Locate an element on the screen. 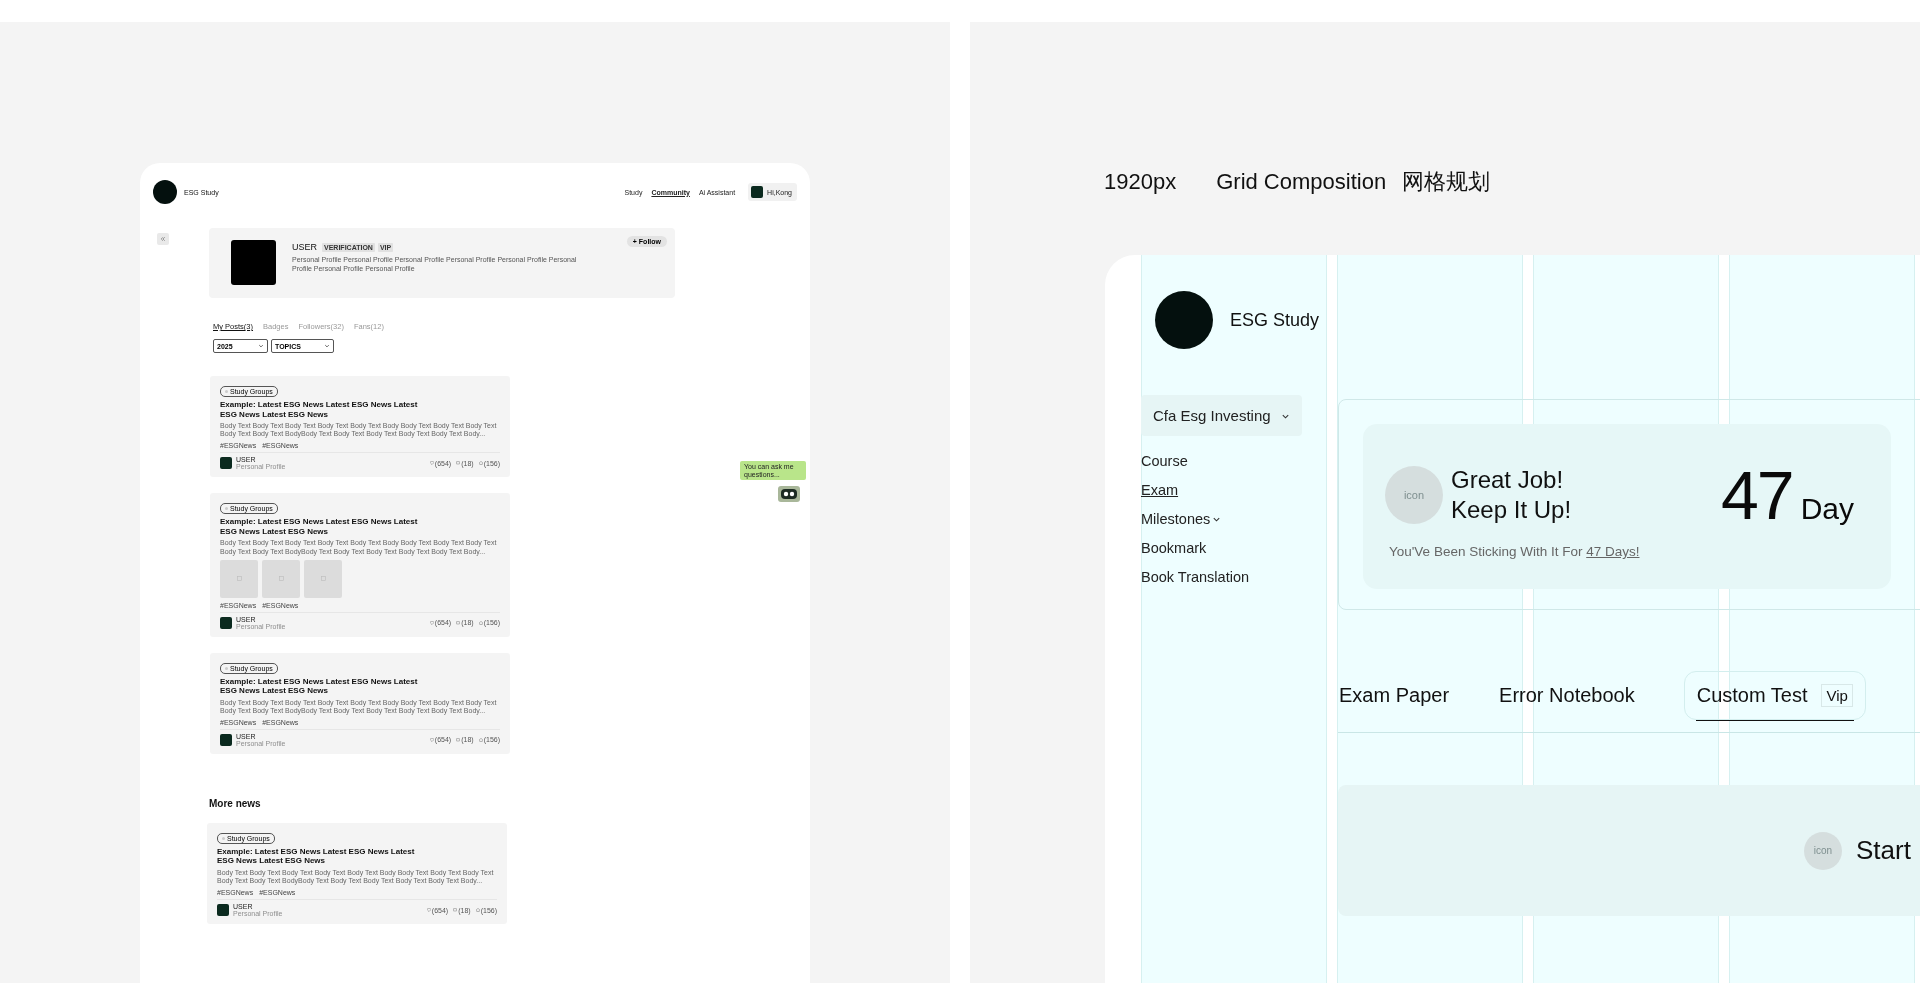  canvas-heading: 1920px is located at coordinates (1140, 182).